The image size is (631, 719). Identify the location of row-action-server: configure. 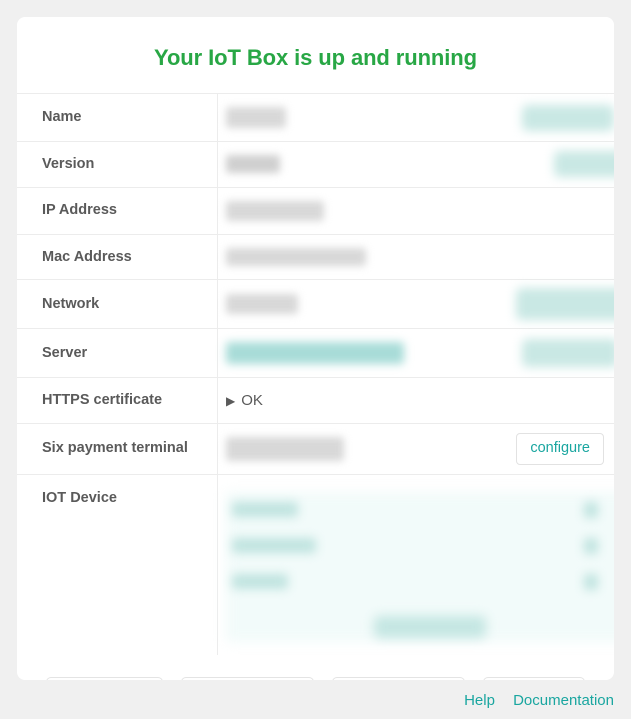
(539, 353).